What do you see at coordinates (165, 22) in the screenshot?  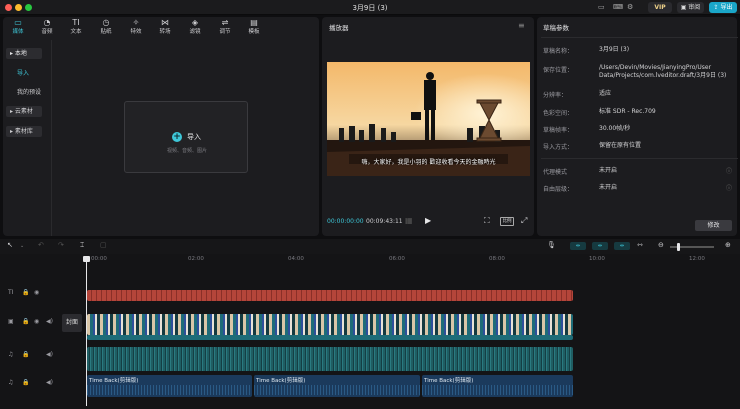 I see `transition-icon: ⋈` at bounding box center [165, 22].